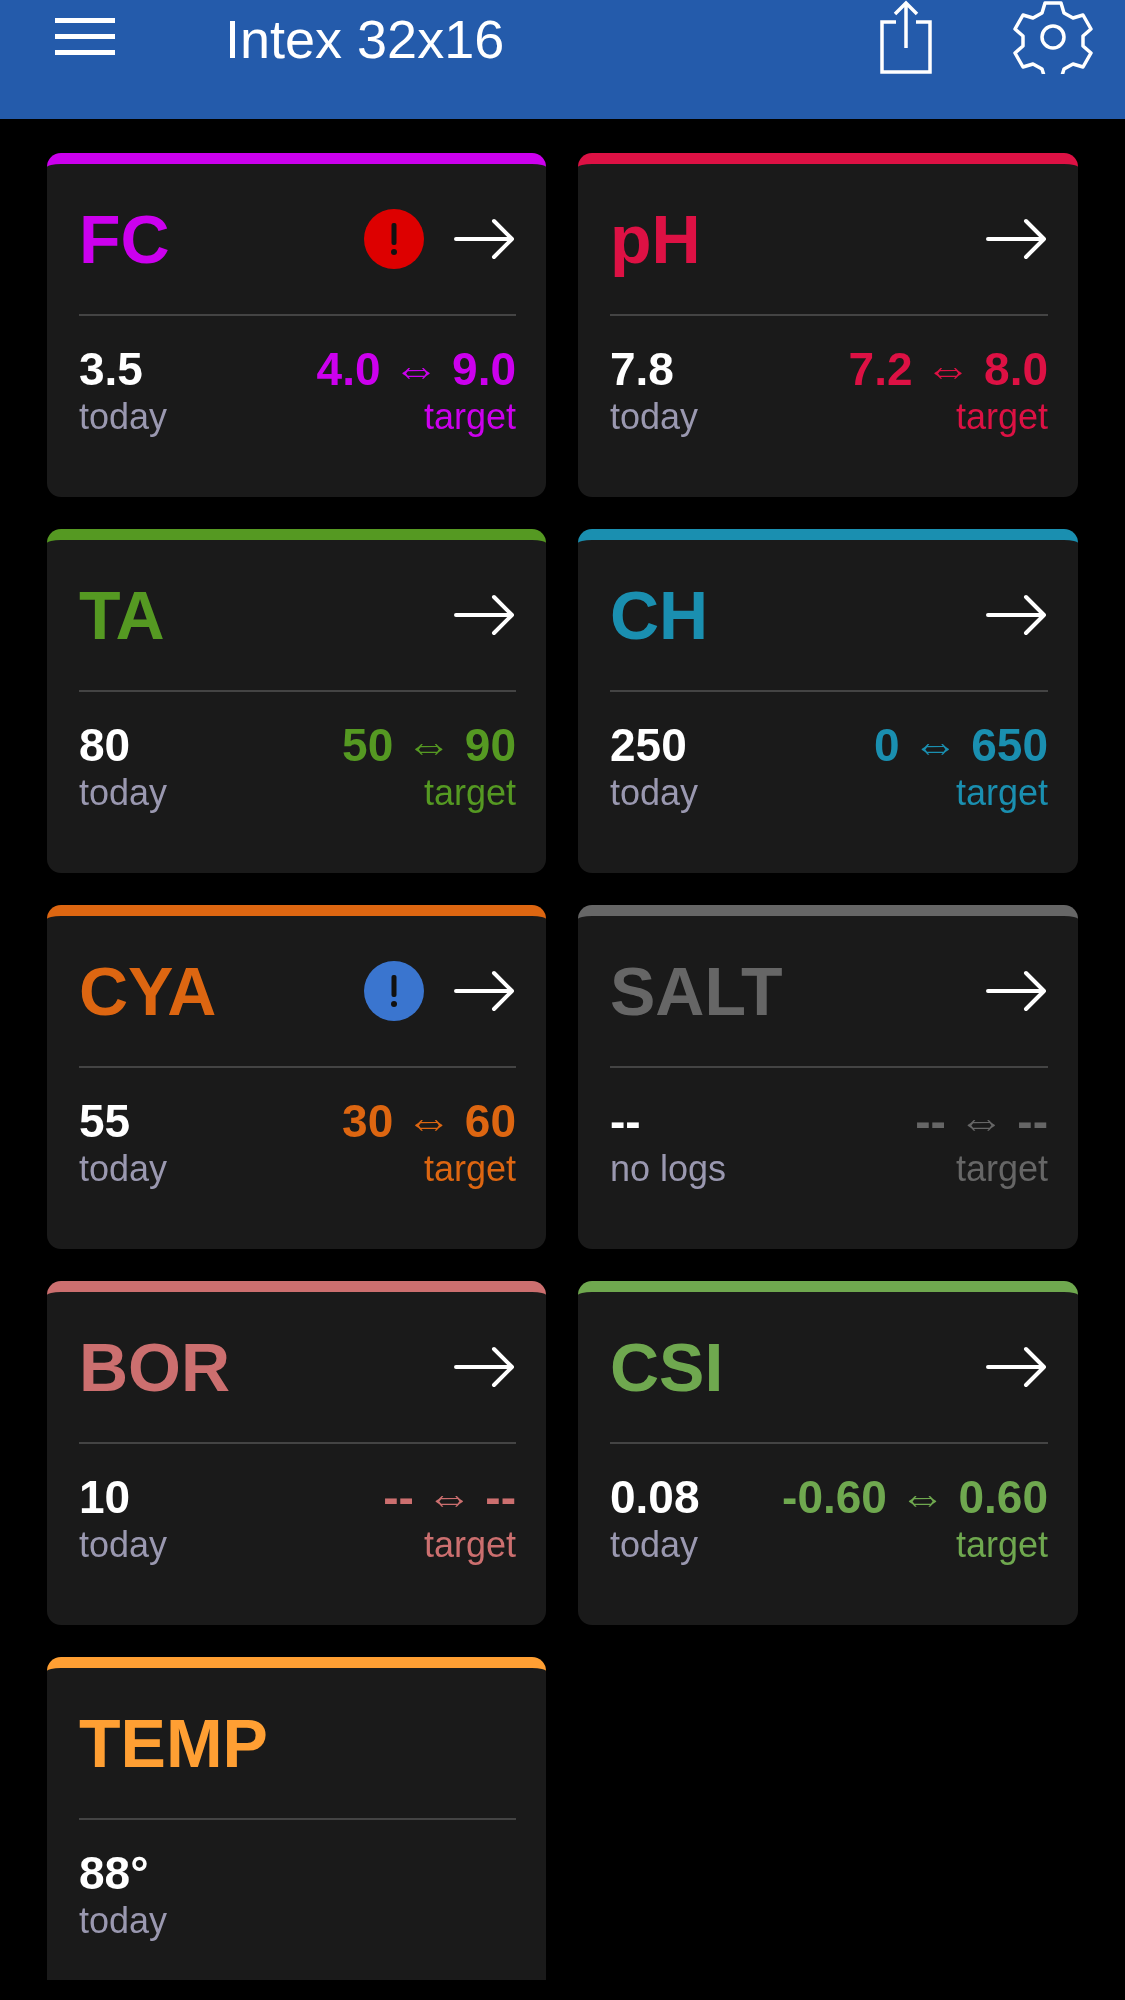 The image size is (1125, 2000). I want to click on today-value: 3.5, so click(111, 369).